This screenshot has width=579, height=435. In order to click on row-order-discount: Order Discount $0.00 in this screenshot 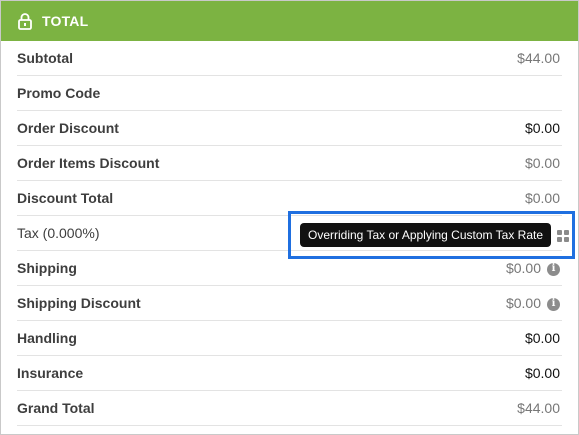, I will do `click(289, 128)`.